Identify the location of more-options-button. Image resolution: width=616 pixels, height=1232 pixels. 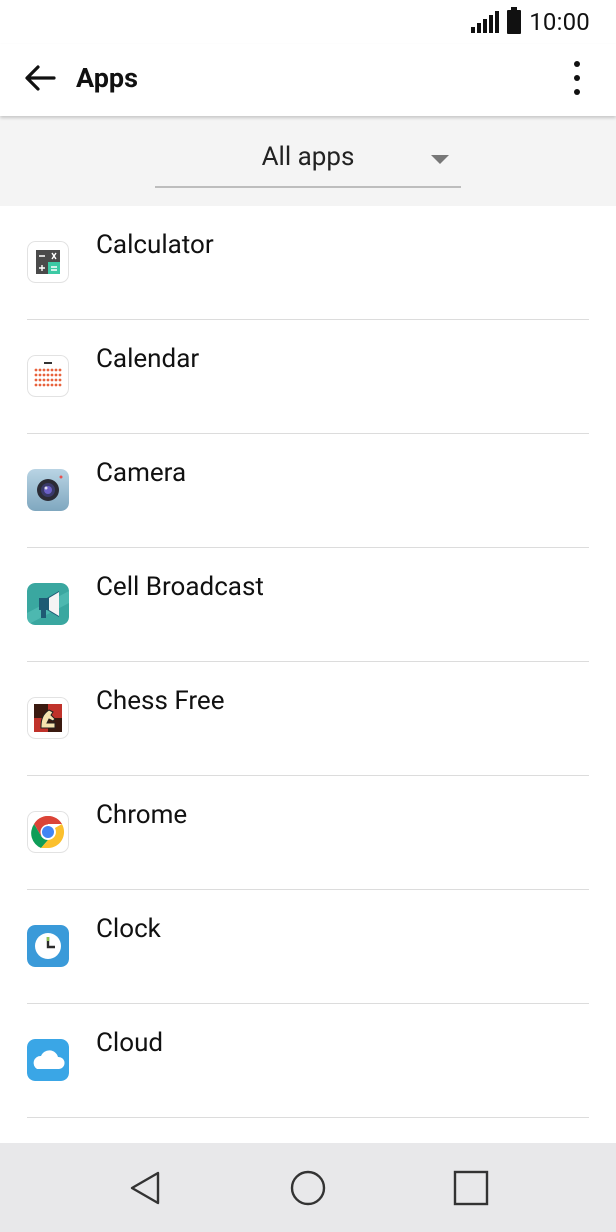
(577, 78).